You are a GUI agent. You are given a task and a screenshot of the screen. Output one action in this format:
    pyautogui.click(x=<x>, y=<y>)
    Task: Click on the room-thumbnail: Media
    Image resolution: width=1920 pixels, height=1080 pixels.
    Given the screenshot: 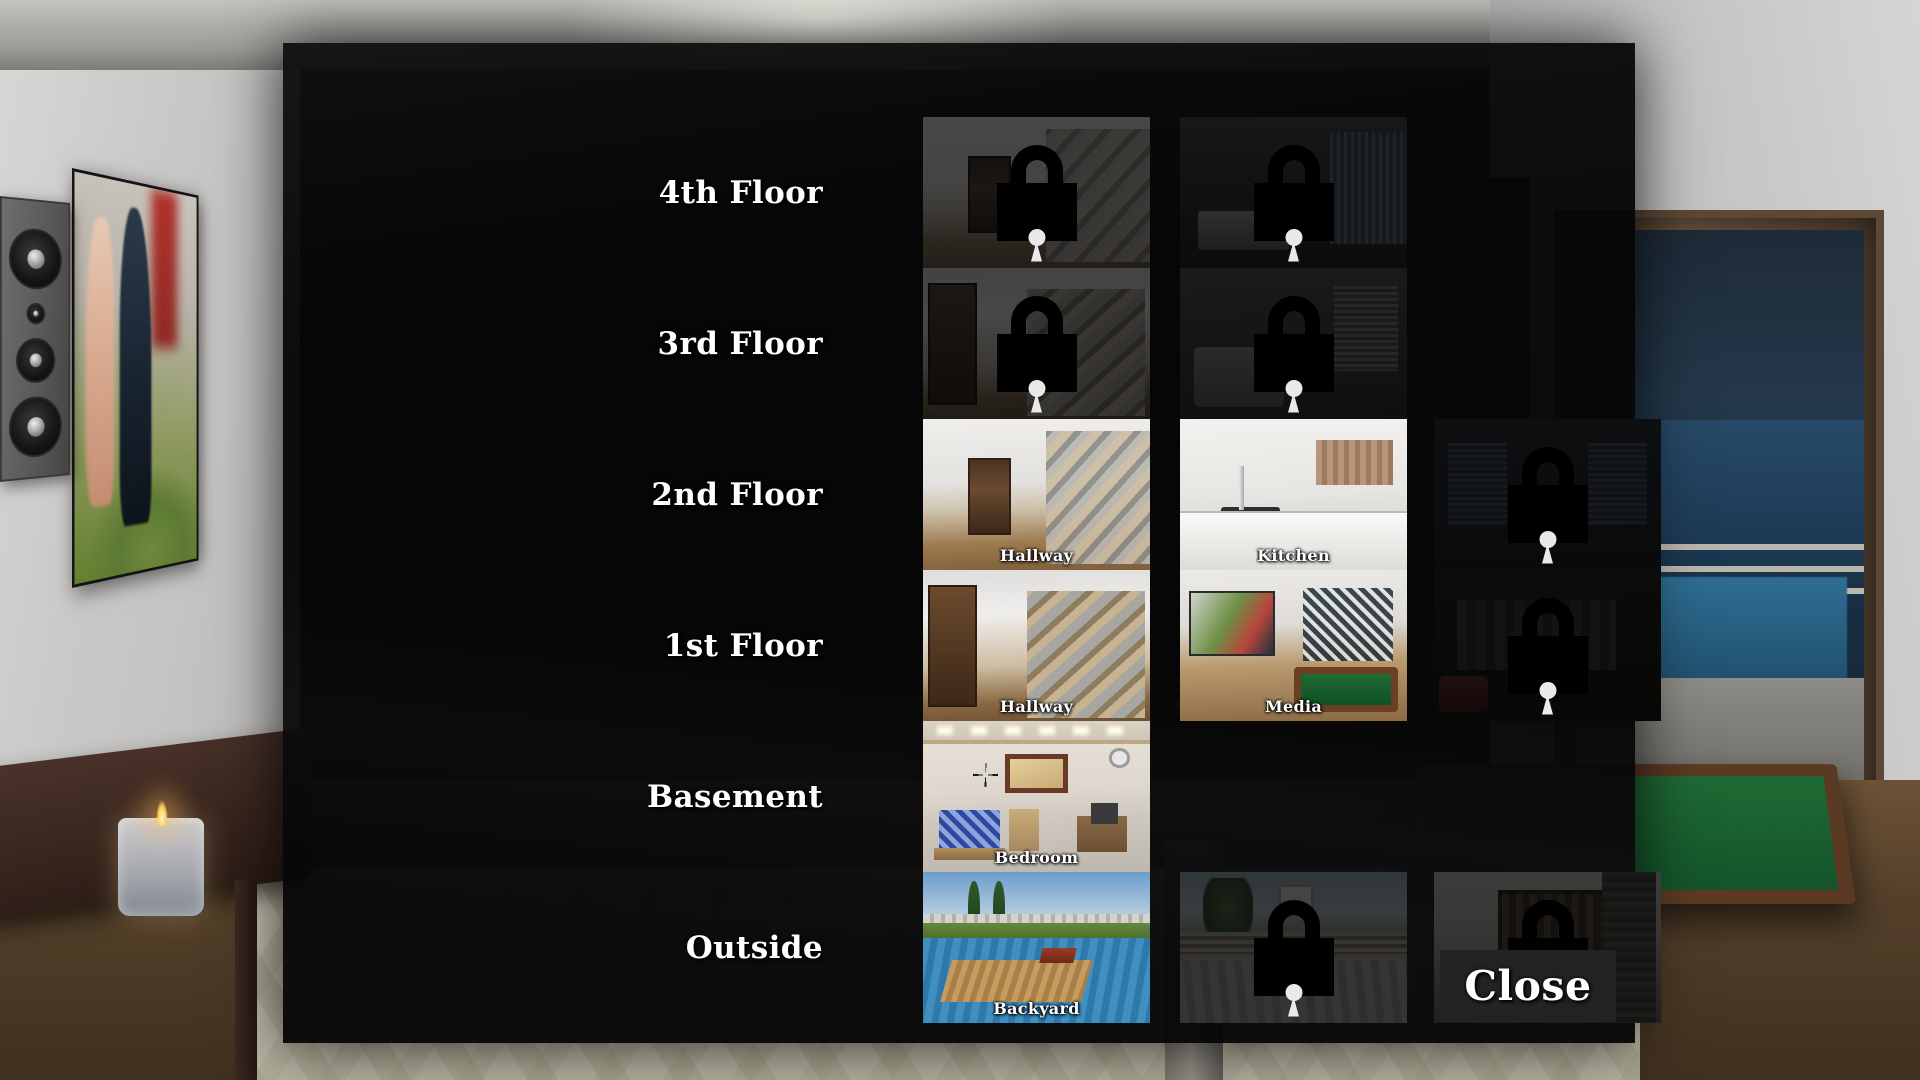 What is the action you would take?
    pyautogui.click(x=1293, y=645)
    